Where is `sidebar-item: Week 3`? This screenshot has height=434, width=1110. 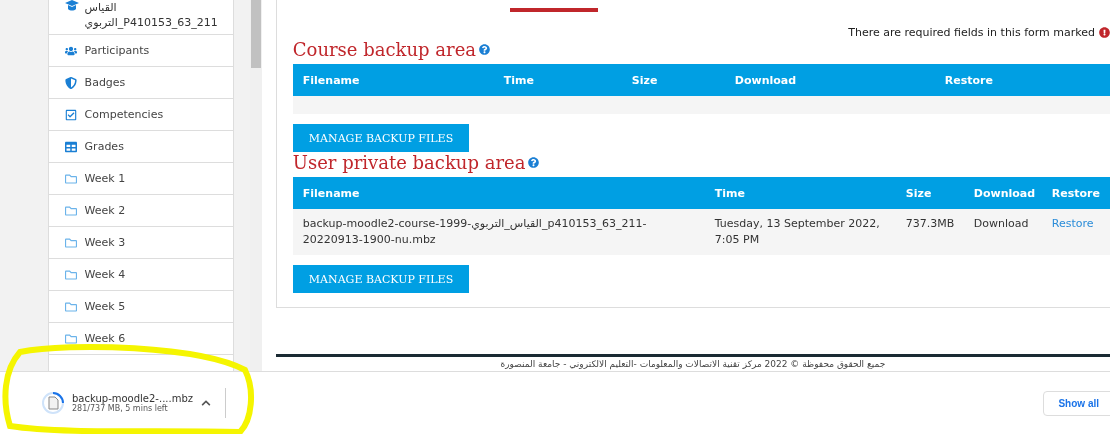
sidebar-item: Week 3 is located at coordinates (141, 243).